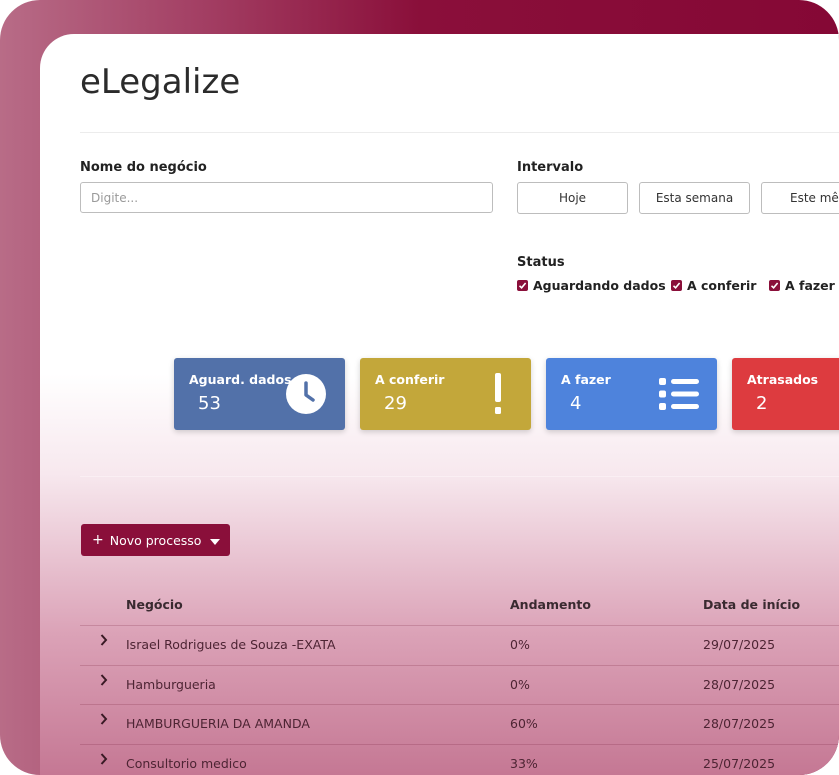 The width and height of the screenshot is (839, 775). I want to click on table-row: Hamburgueria 0% 28/07/2025, so click(459, 685).